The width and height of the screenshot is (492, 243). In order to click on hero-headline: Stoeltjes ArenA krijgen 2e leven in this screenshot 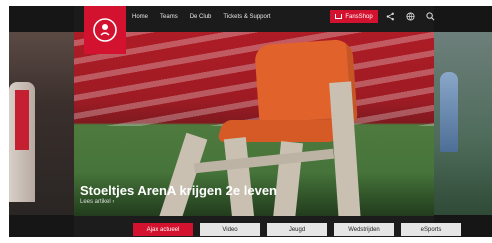, I will do `click(178, 190)`.